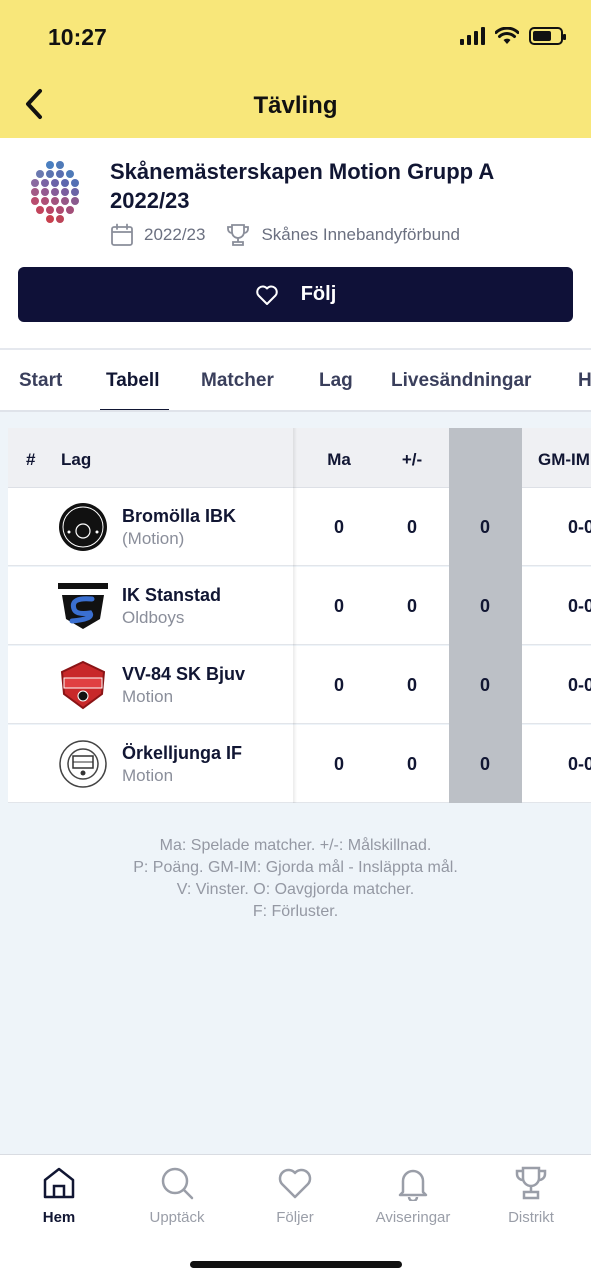 Image resolution: width=591 pixels, height=1280 pixels. What do you see at coordinates (295, 889) in the screenshot?
I see `legend-line: V: Vinster. O: Oavgjorda matcher.` at bounding box center [295, 889].